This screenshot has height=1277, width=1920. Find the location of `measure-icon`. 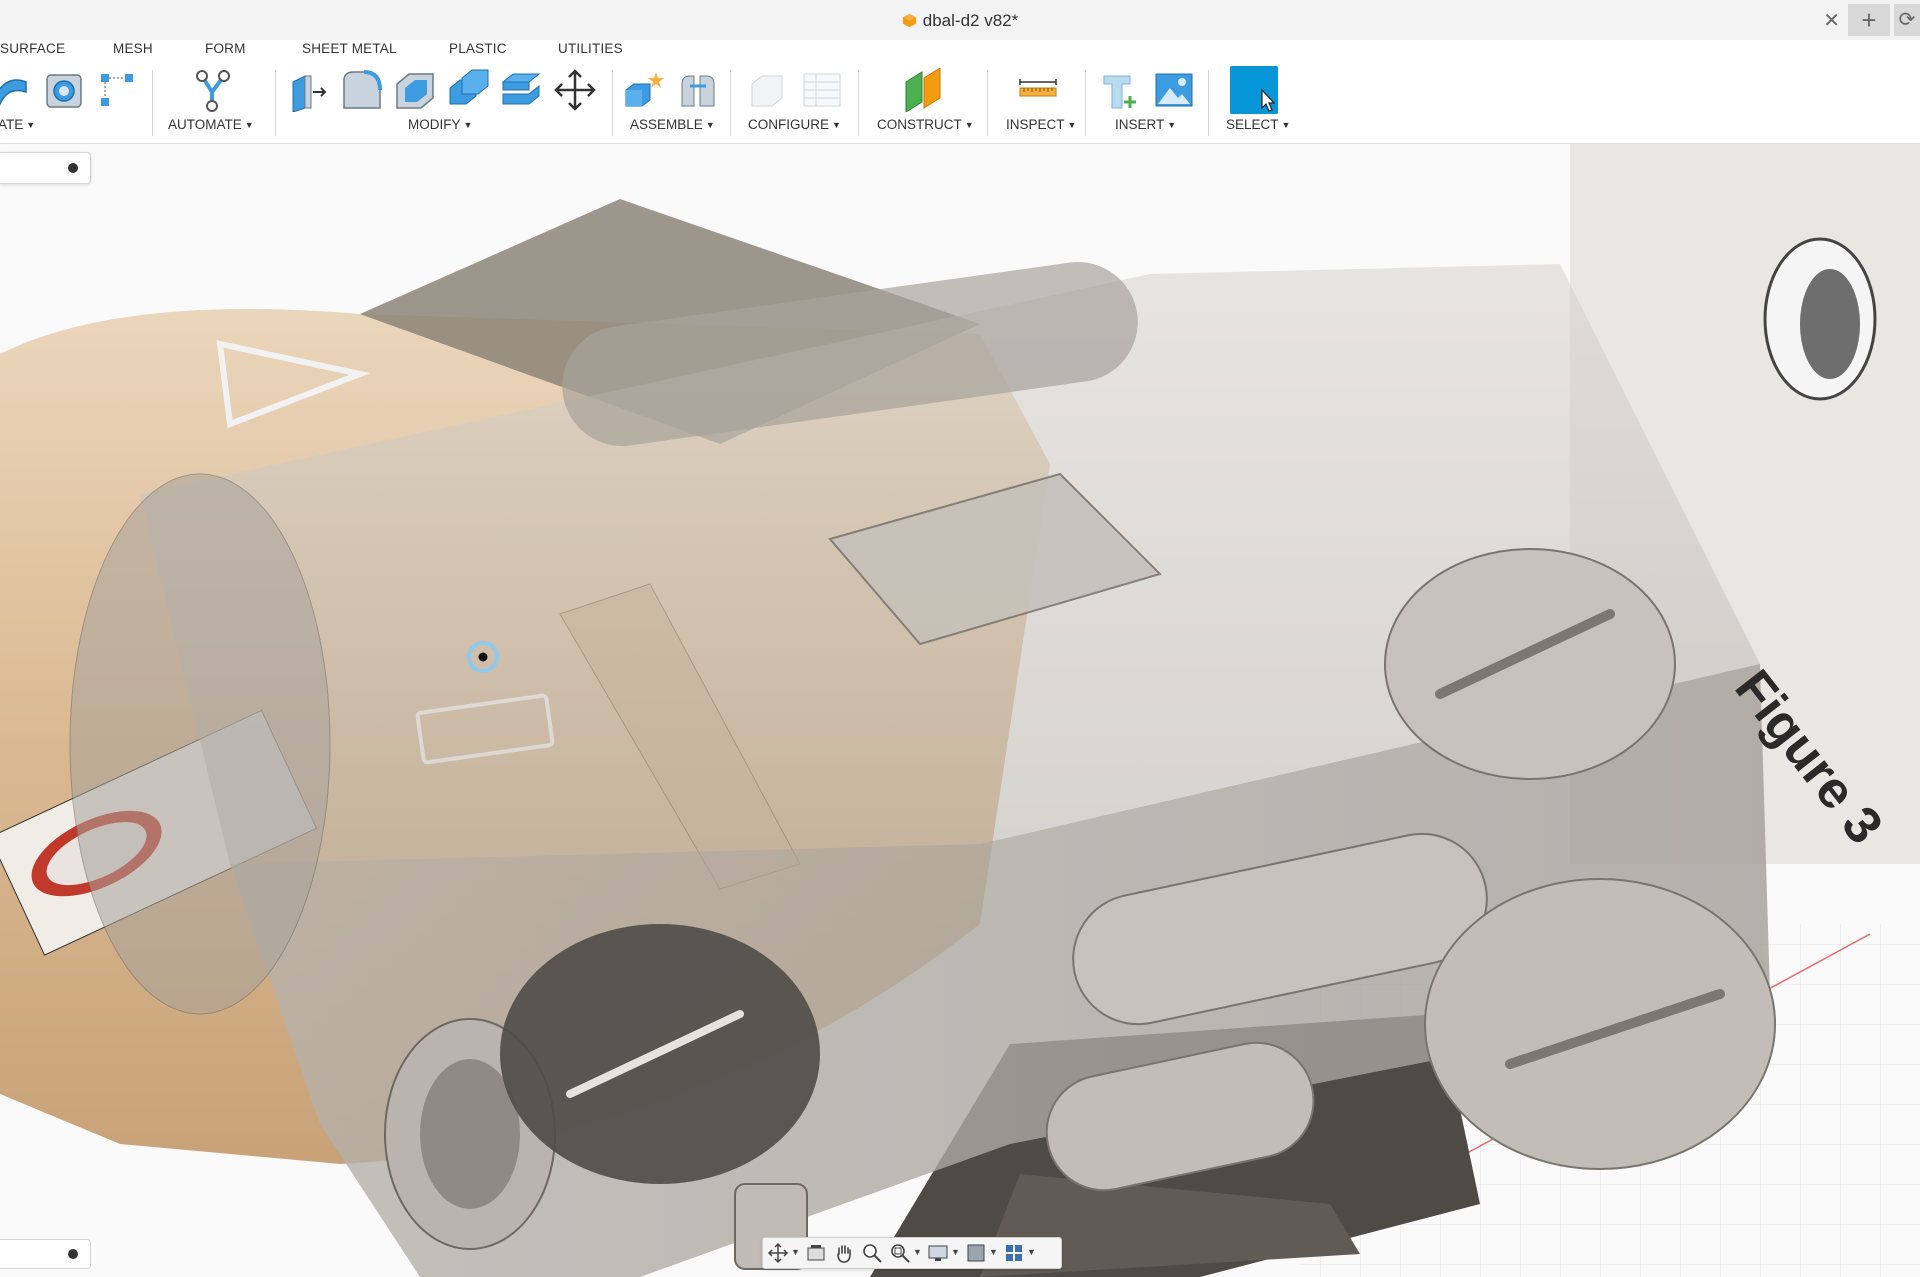

measure-icon is located at coordinates (1038, 88).